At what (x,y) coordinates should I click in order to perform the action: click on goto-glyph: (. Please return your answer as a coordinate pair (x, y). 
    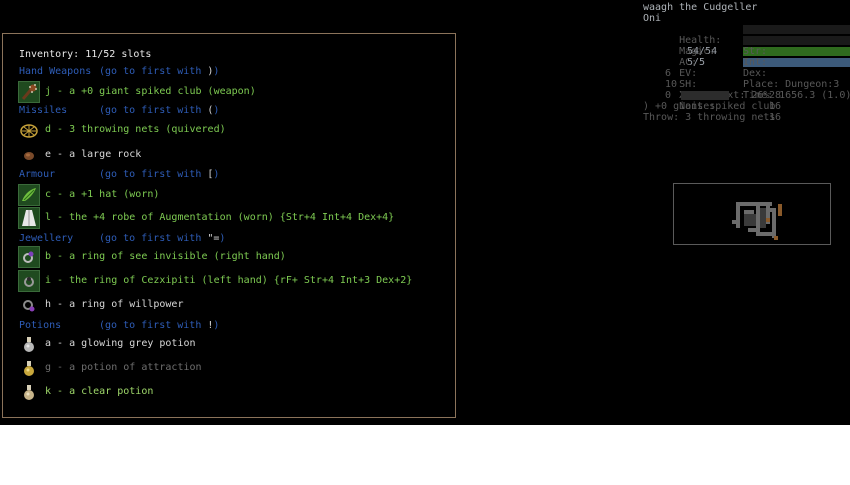
    Looking at the image, I should click on (210, 110).